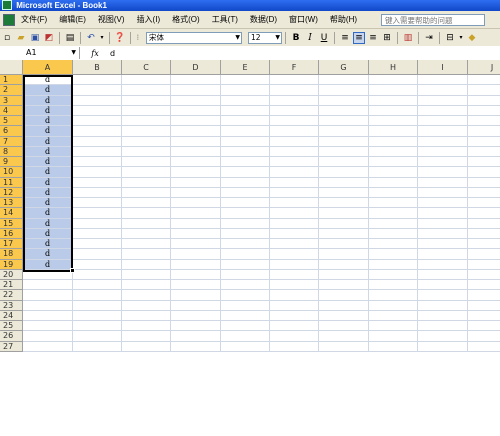 Image resolution: width=500 pixels, height=436 pixels. I want to click on cell-i6, so click(443, 131).